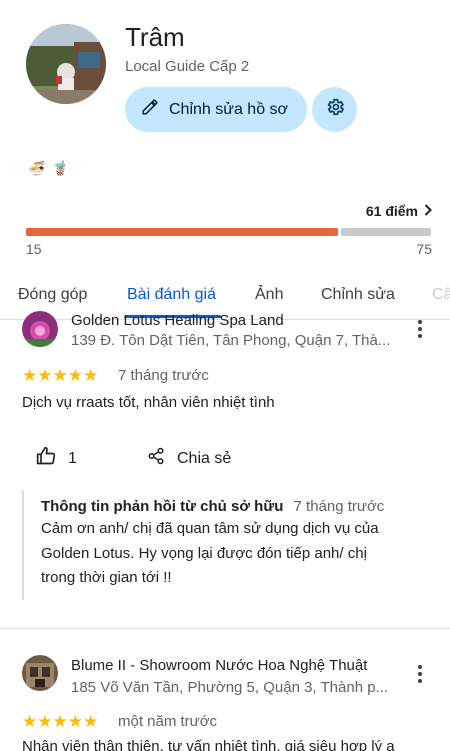 The image size is (450, 751). Describe the element at coordinates (163, 375) in the screenshot. I see `review-time: 7 tháng trước` at that location.